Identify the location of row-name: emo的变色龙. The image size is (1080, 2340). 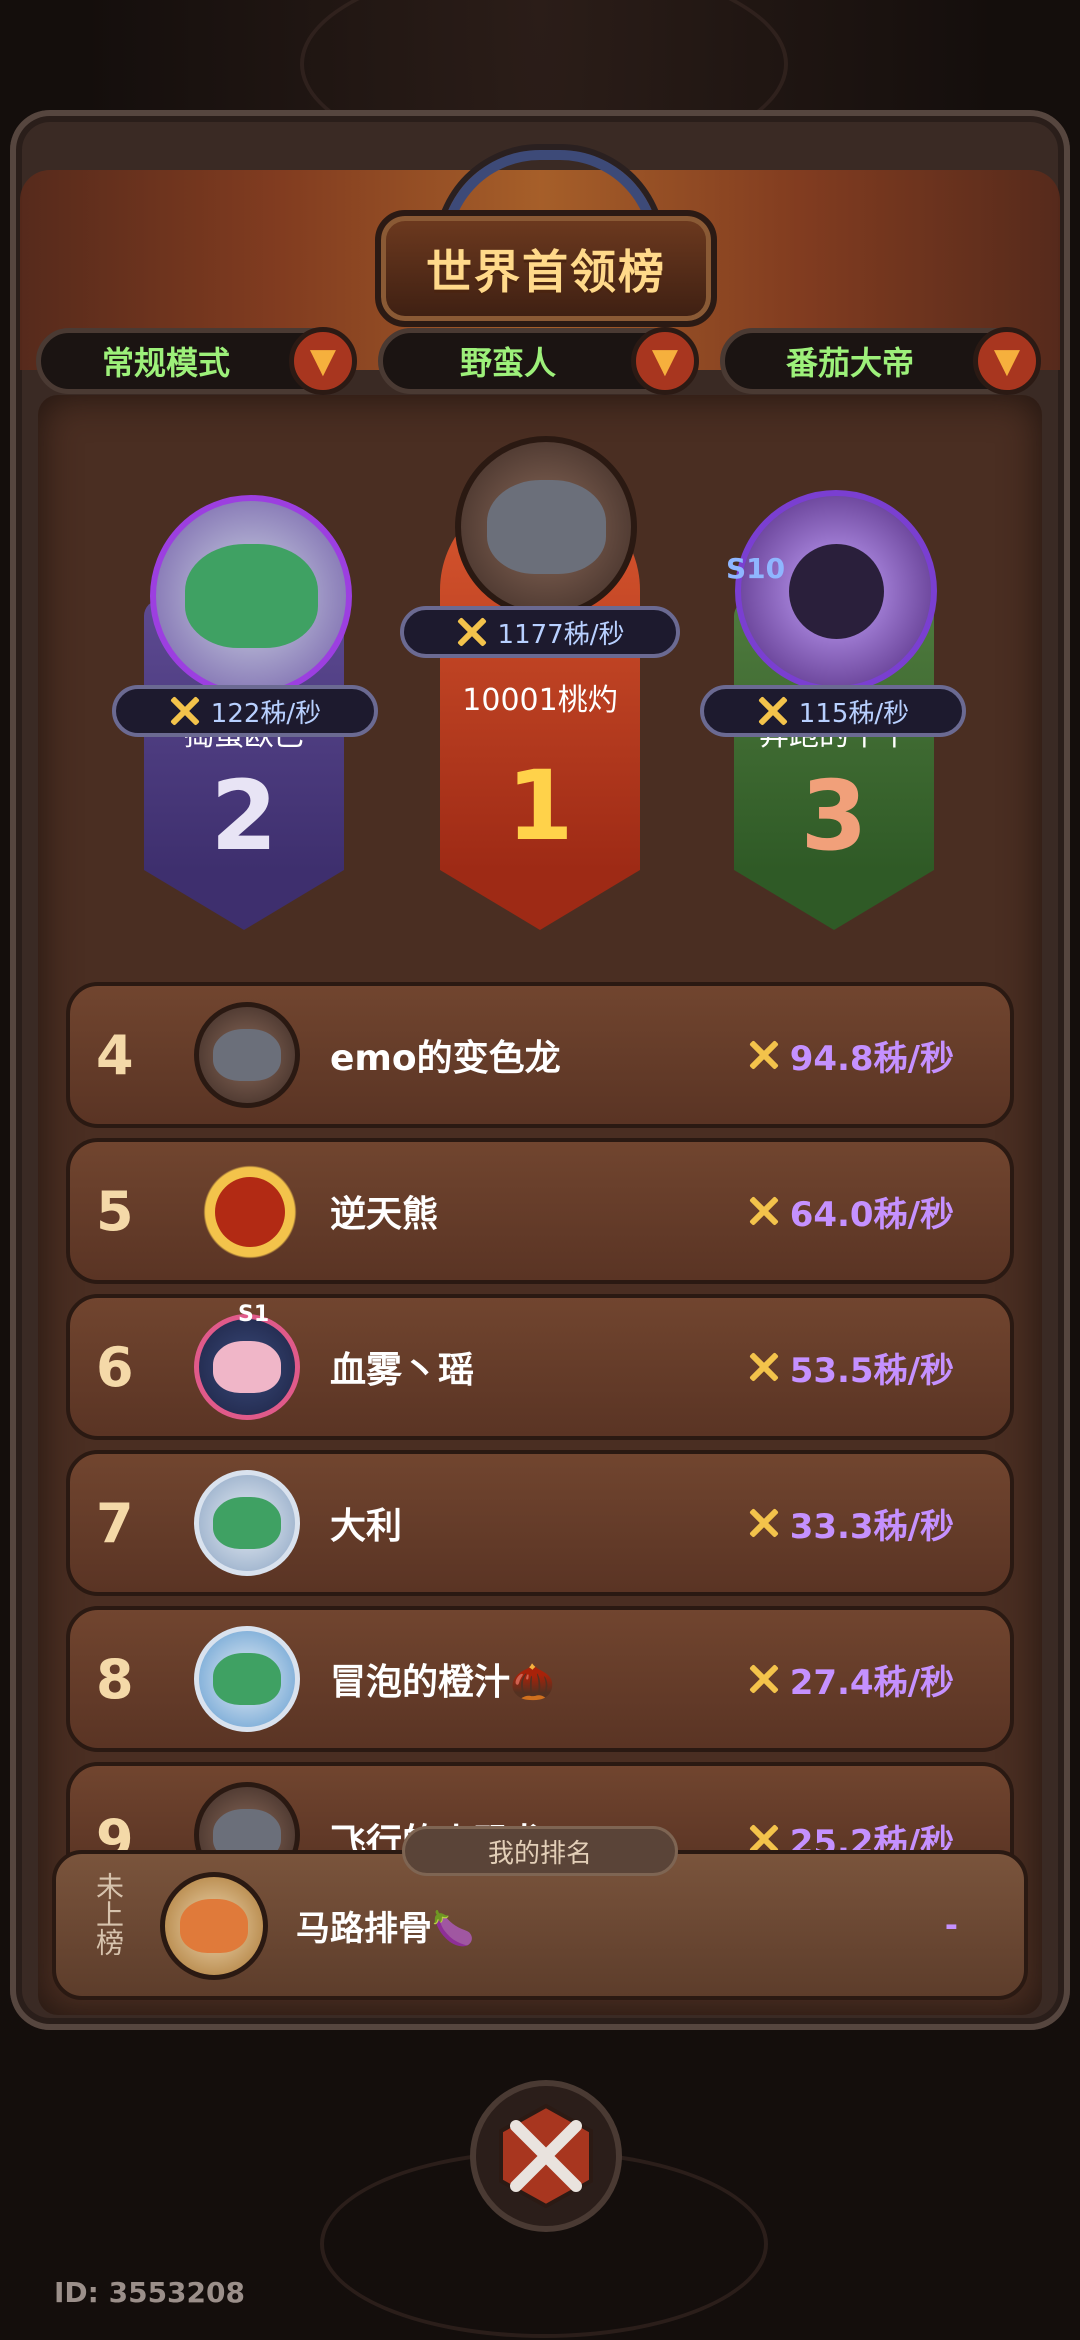
(445, 1058).